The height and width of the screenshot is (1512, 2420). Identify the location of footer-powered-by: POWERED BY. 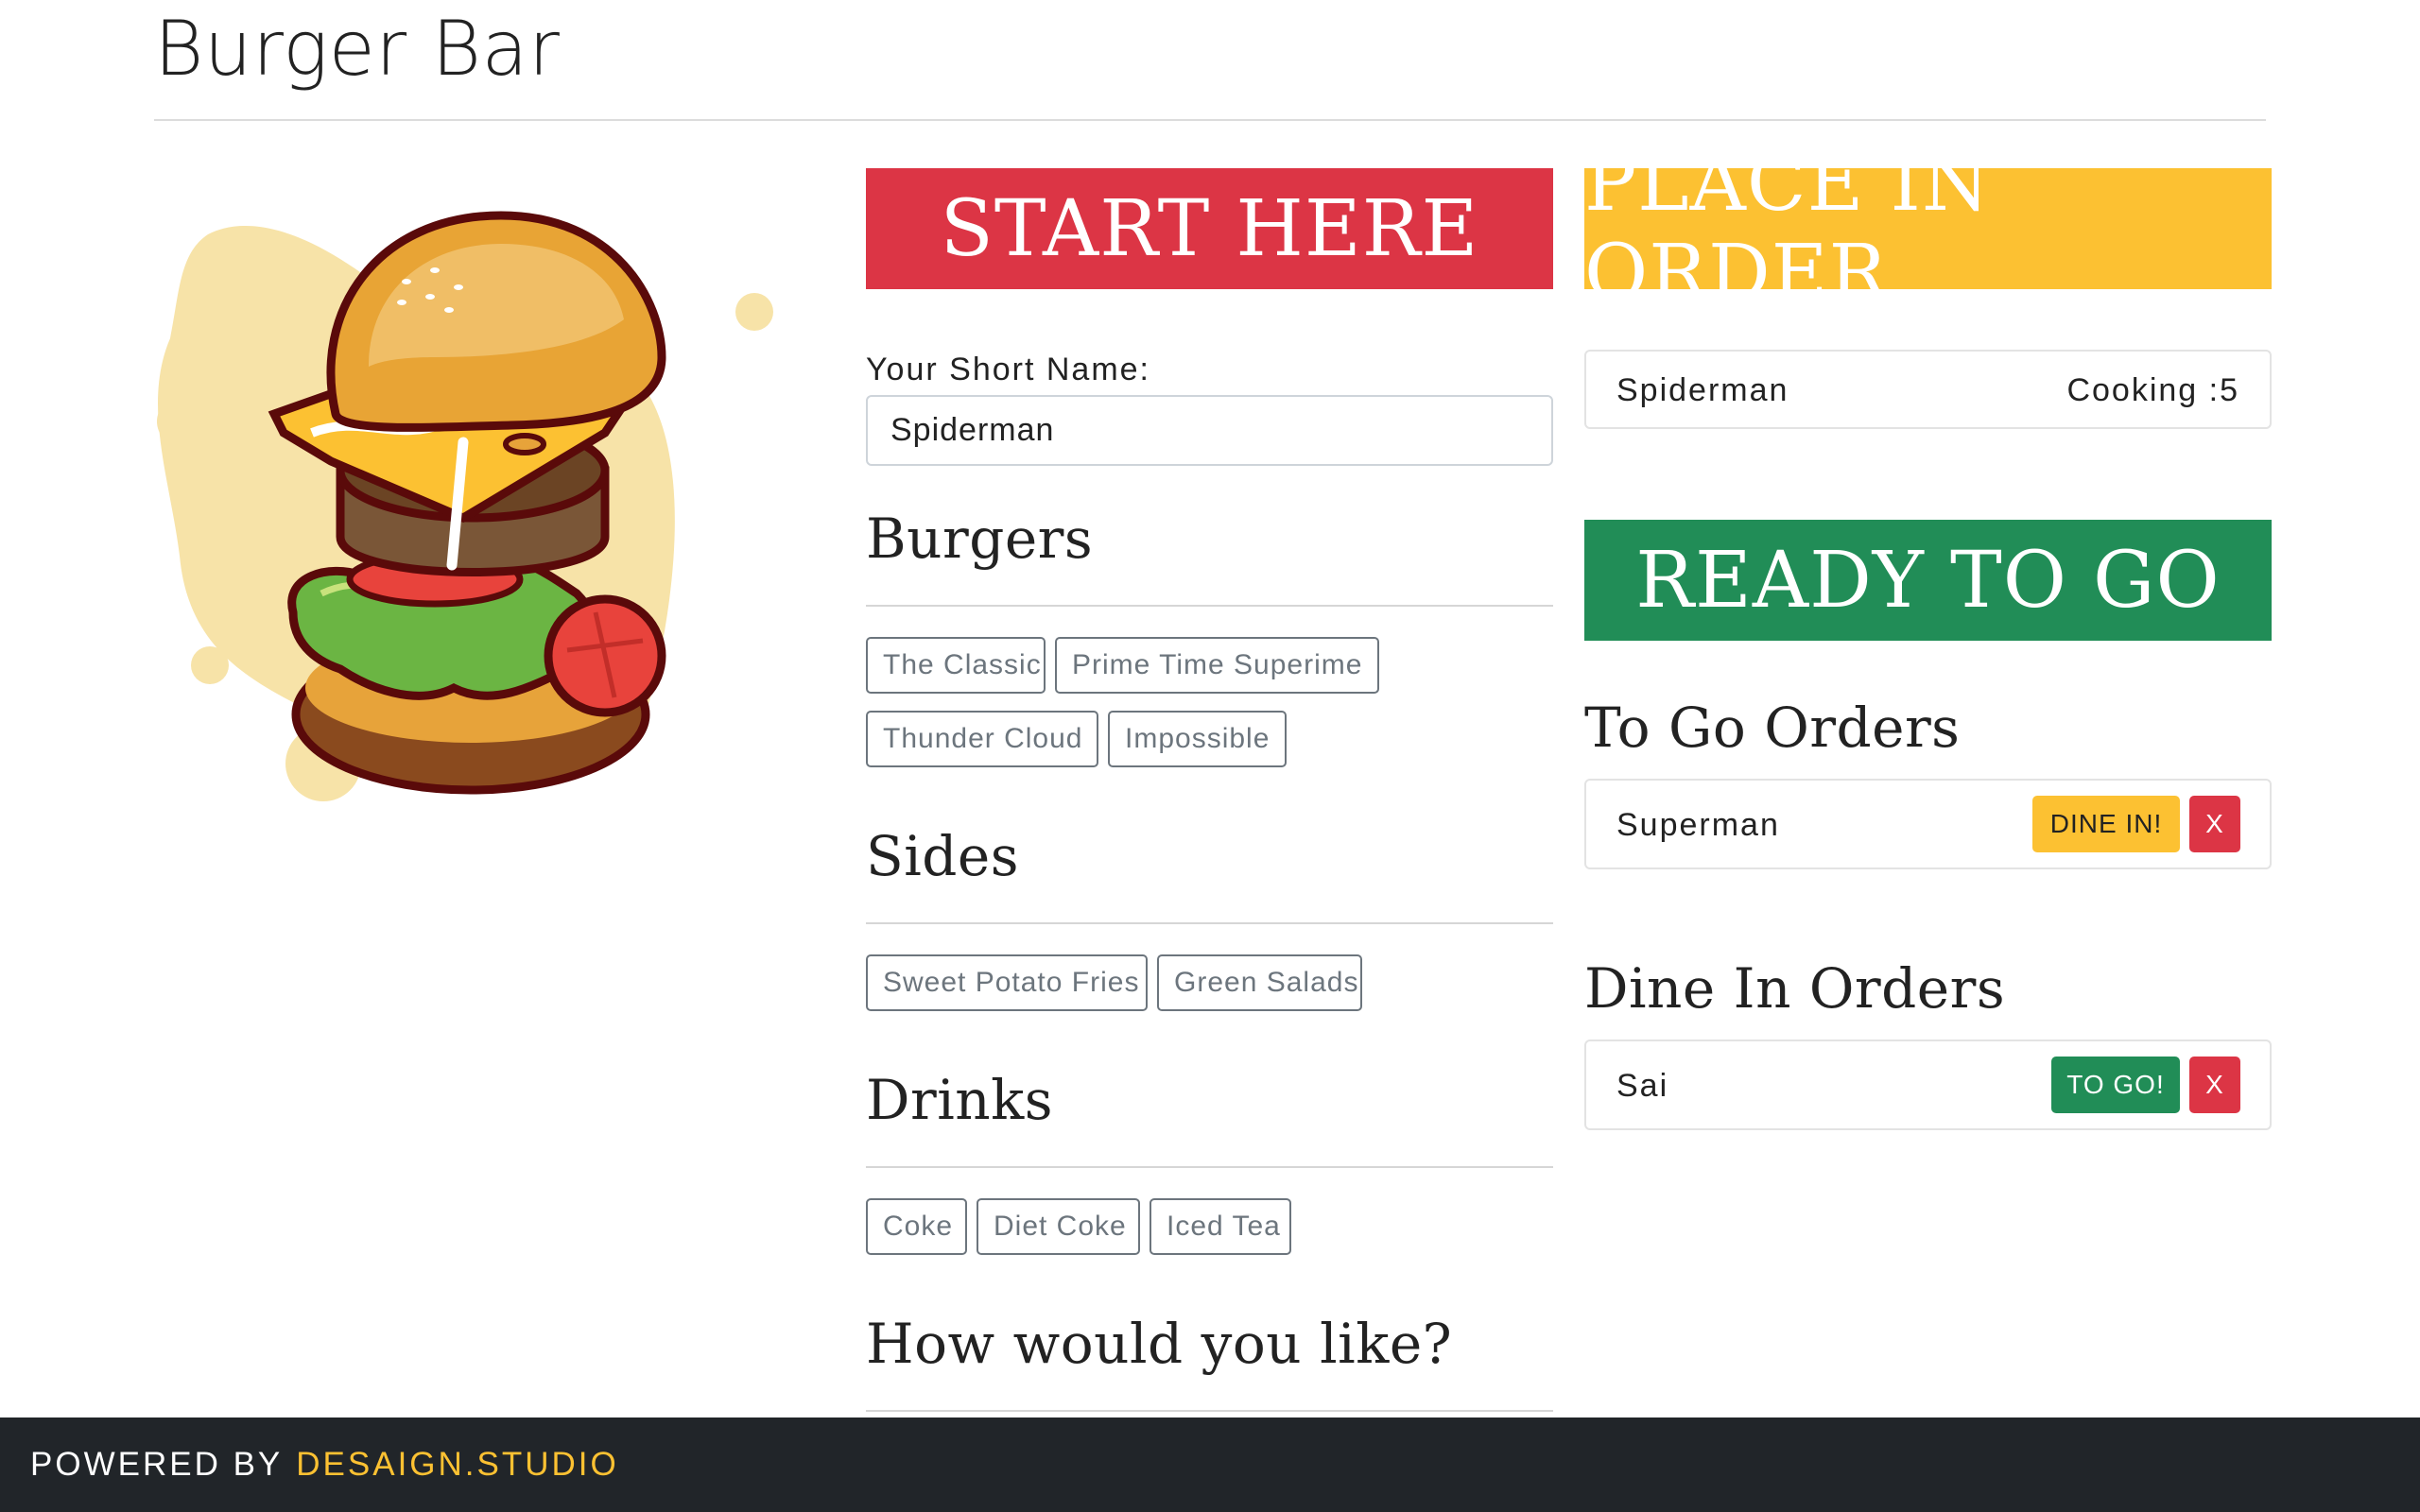
(157, 1464).